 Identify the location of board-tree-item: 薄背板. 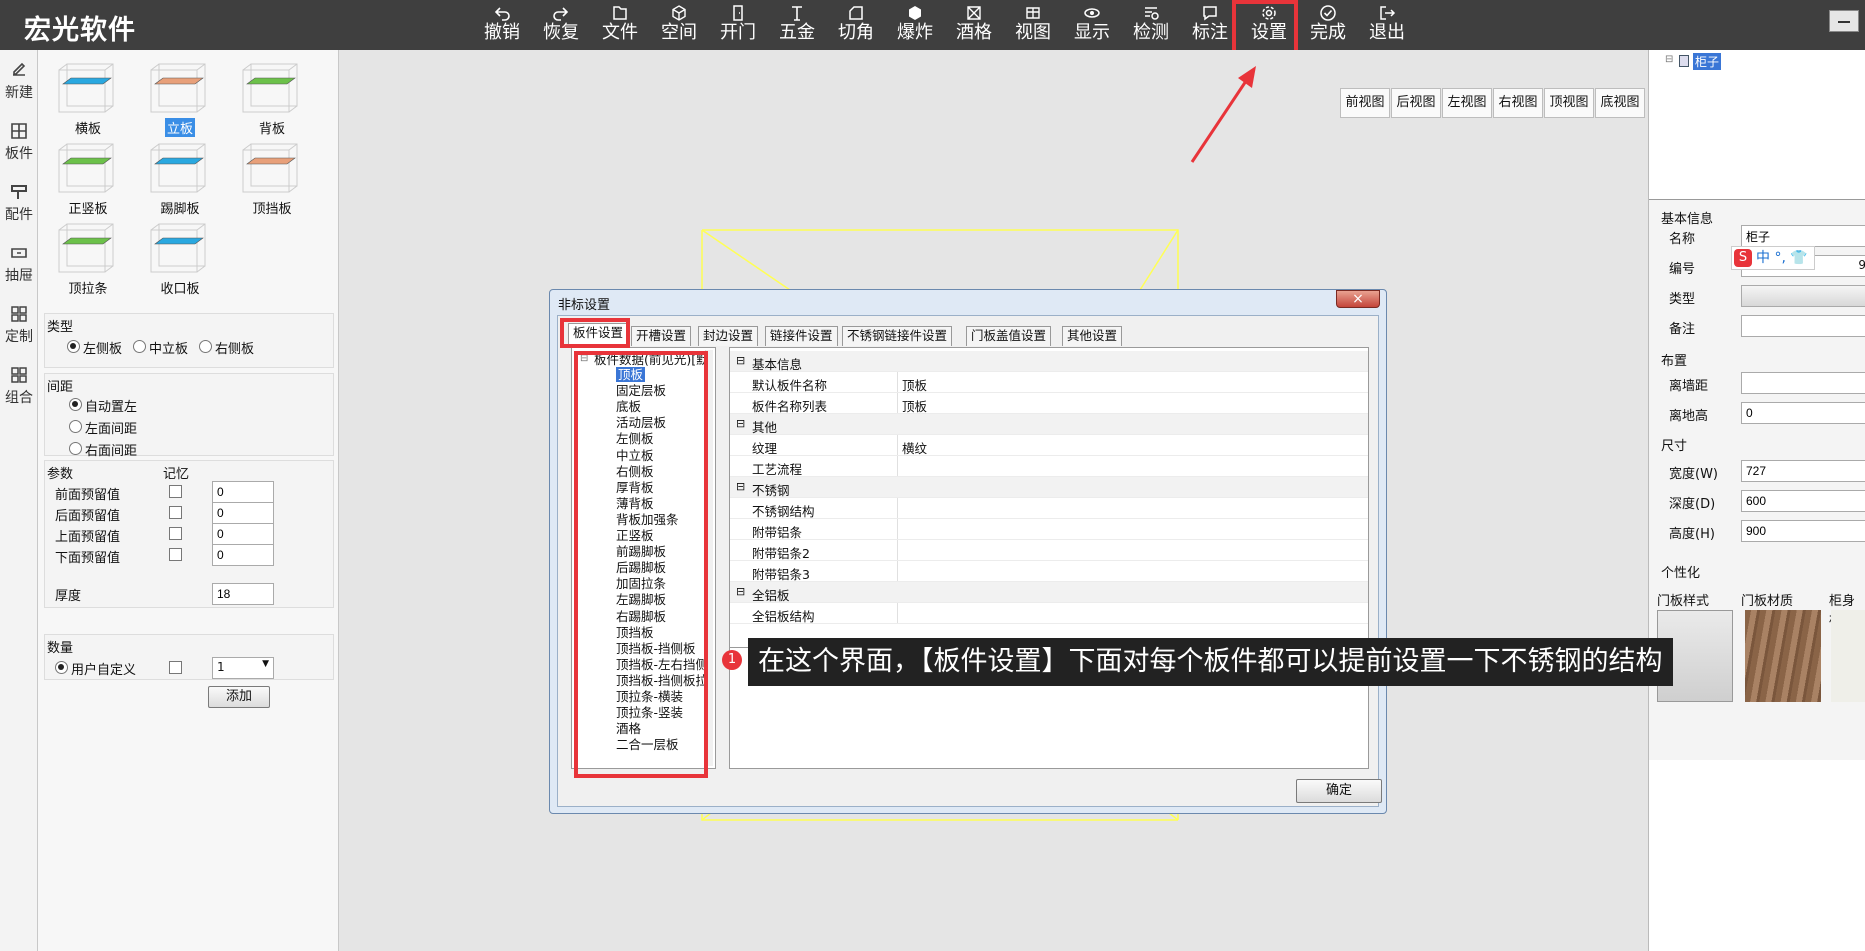
(635, 503).